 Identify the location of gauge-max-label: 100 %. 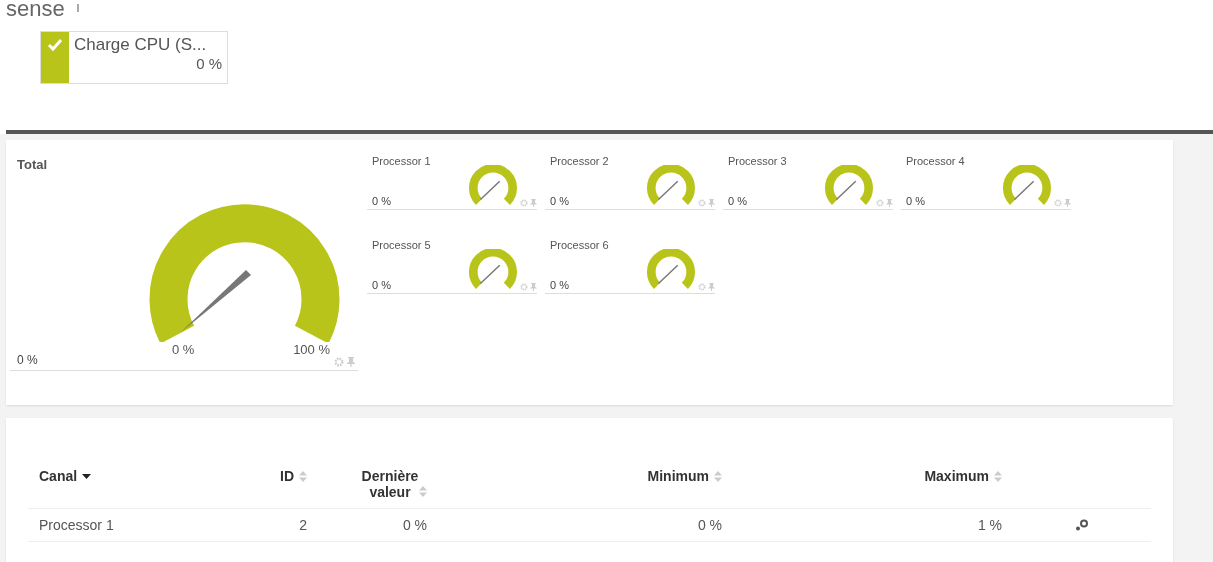
(311, 349).